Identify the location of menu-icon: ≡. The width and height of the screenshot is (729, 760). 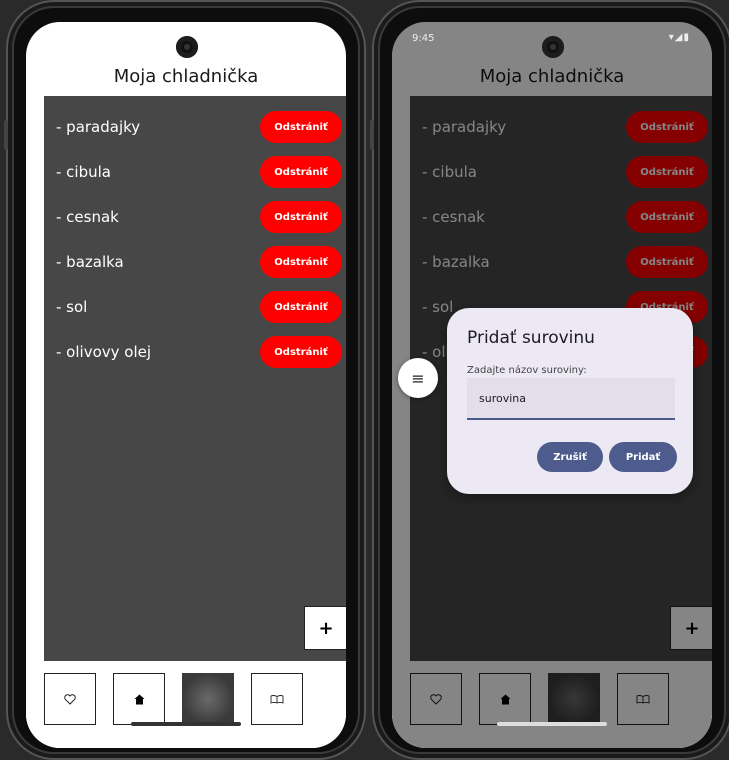
(418, 378).